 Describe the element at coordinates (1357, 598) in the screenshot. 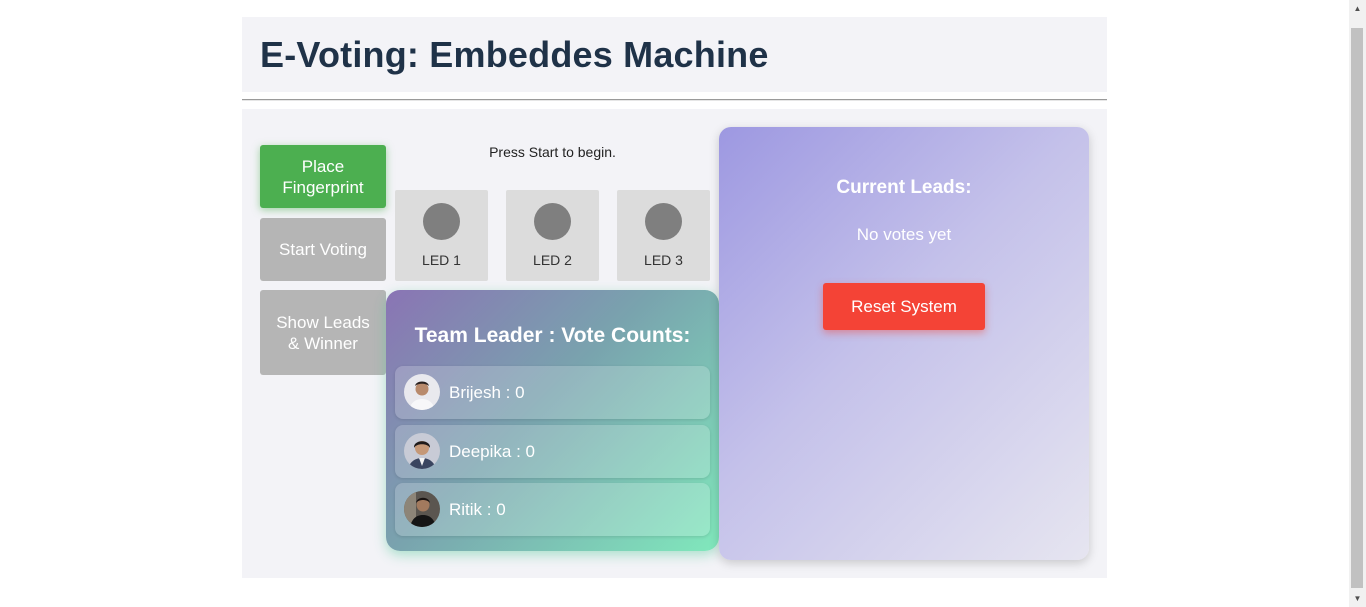

I see `scroll-down-arrow-icon: ▼` at that location.